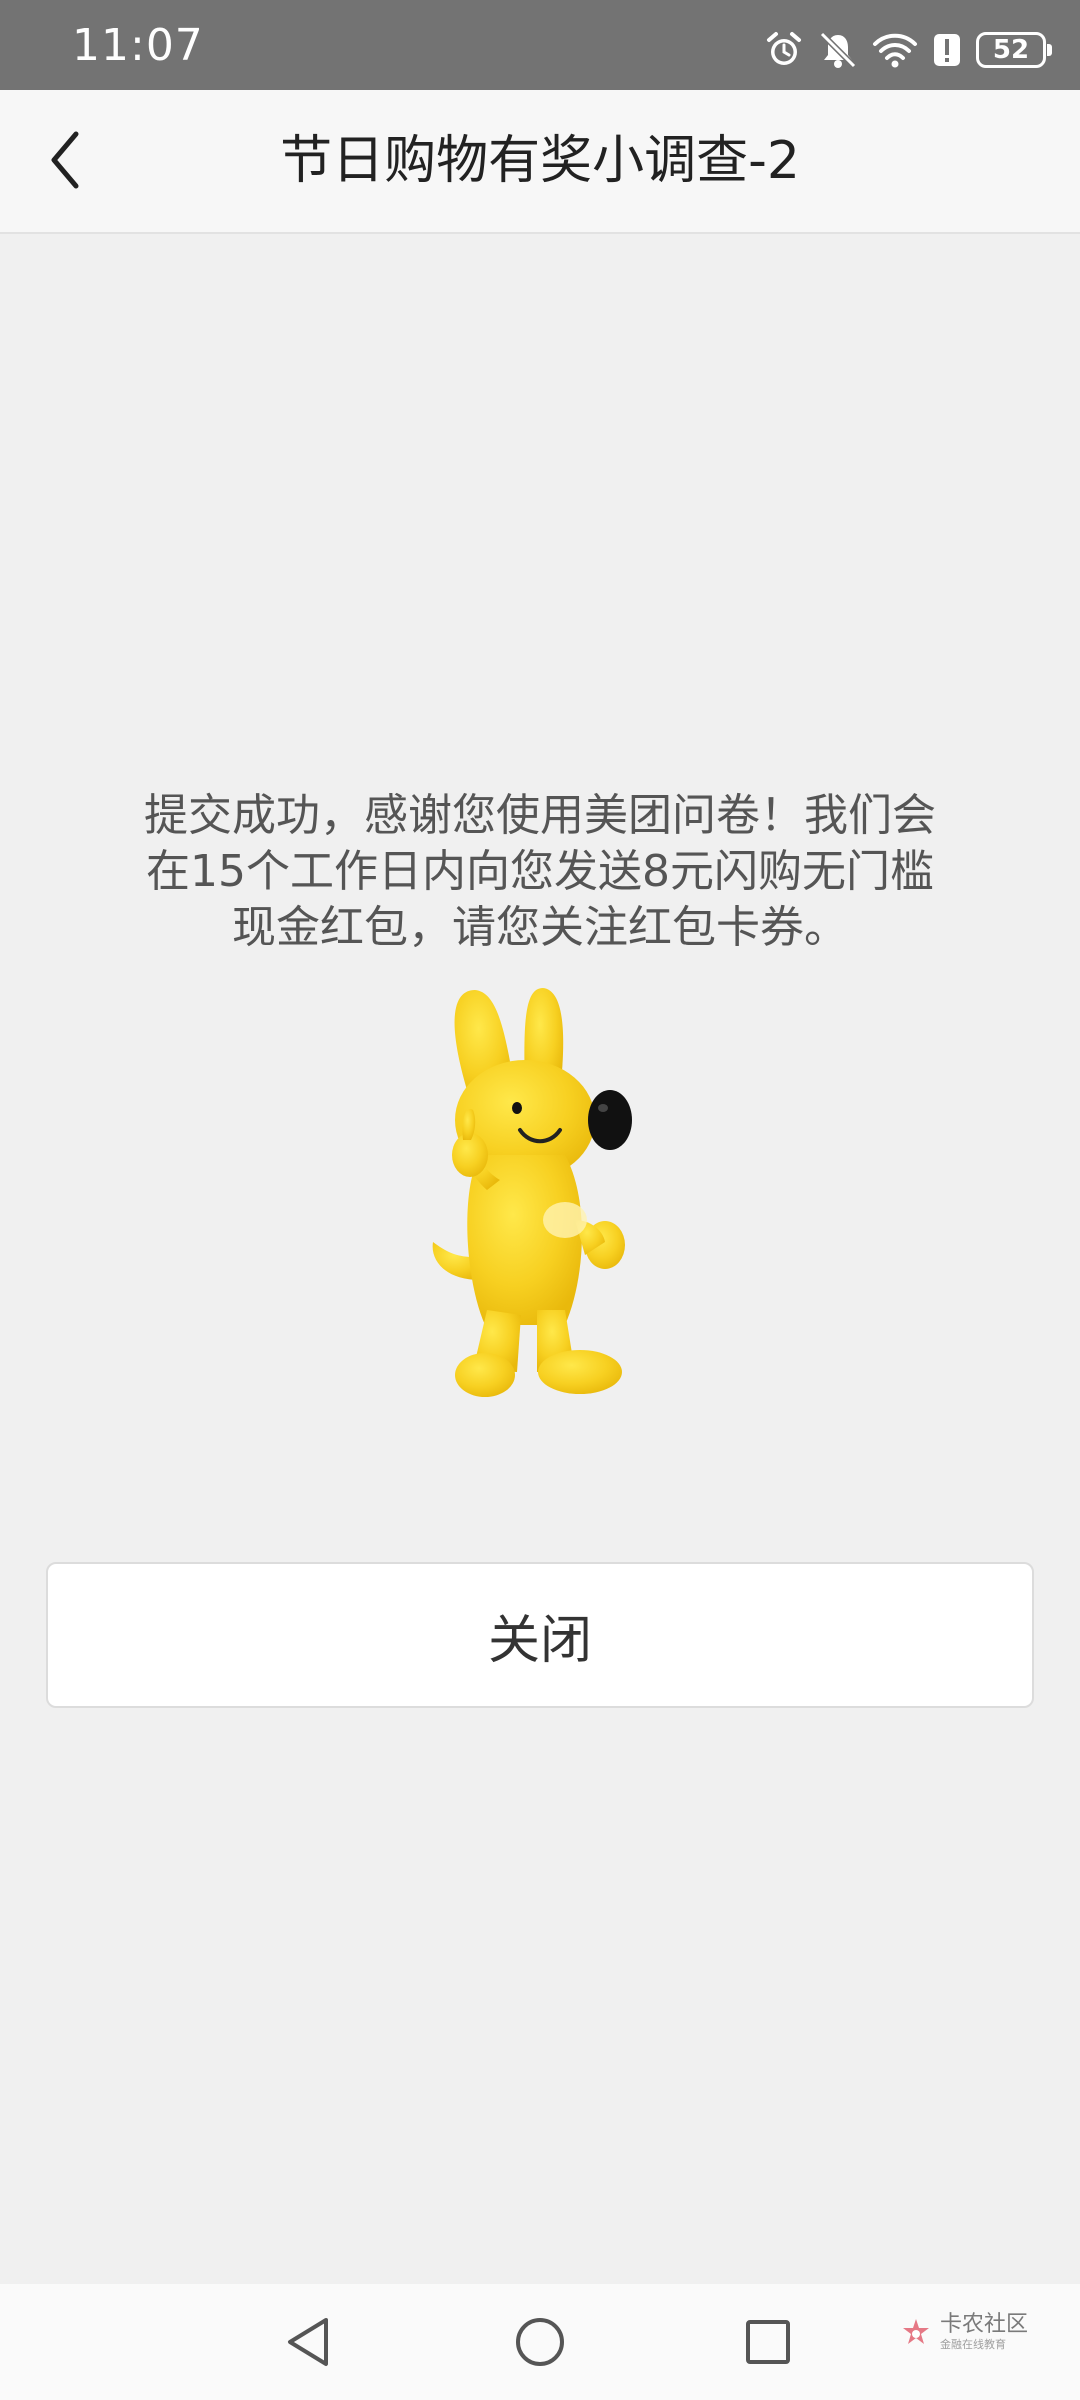 Image resolution: width=1080 pixels, height=2400 pixels. I want to click on back-button, so click(66, 160).